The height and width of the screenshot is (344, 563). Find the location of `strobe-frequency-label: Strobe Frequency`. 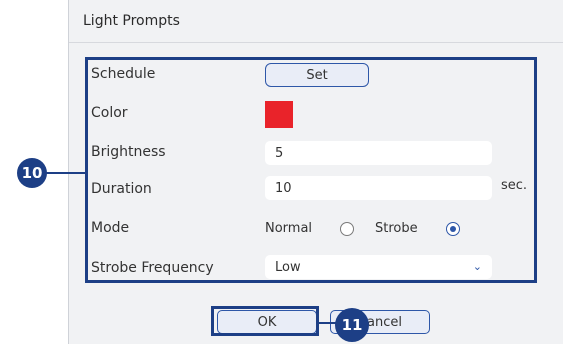

strobe-frequency-label: Strobe Frequency is located at coordinates (152, 268).